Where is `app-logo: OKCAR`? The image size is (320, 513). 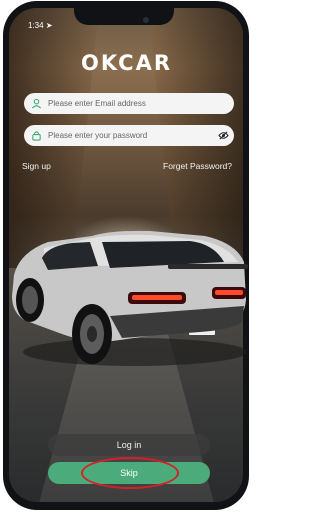
app-logo: OKCAR is located at coordinates (126, 63).